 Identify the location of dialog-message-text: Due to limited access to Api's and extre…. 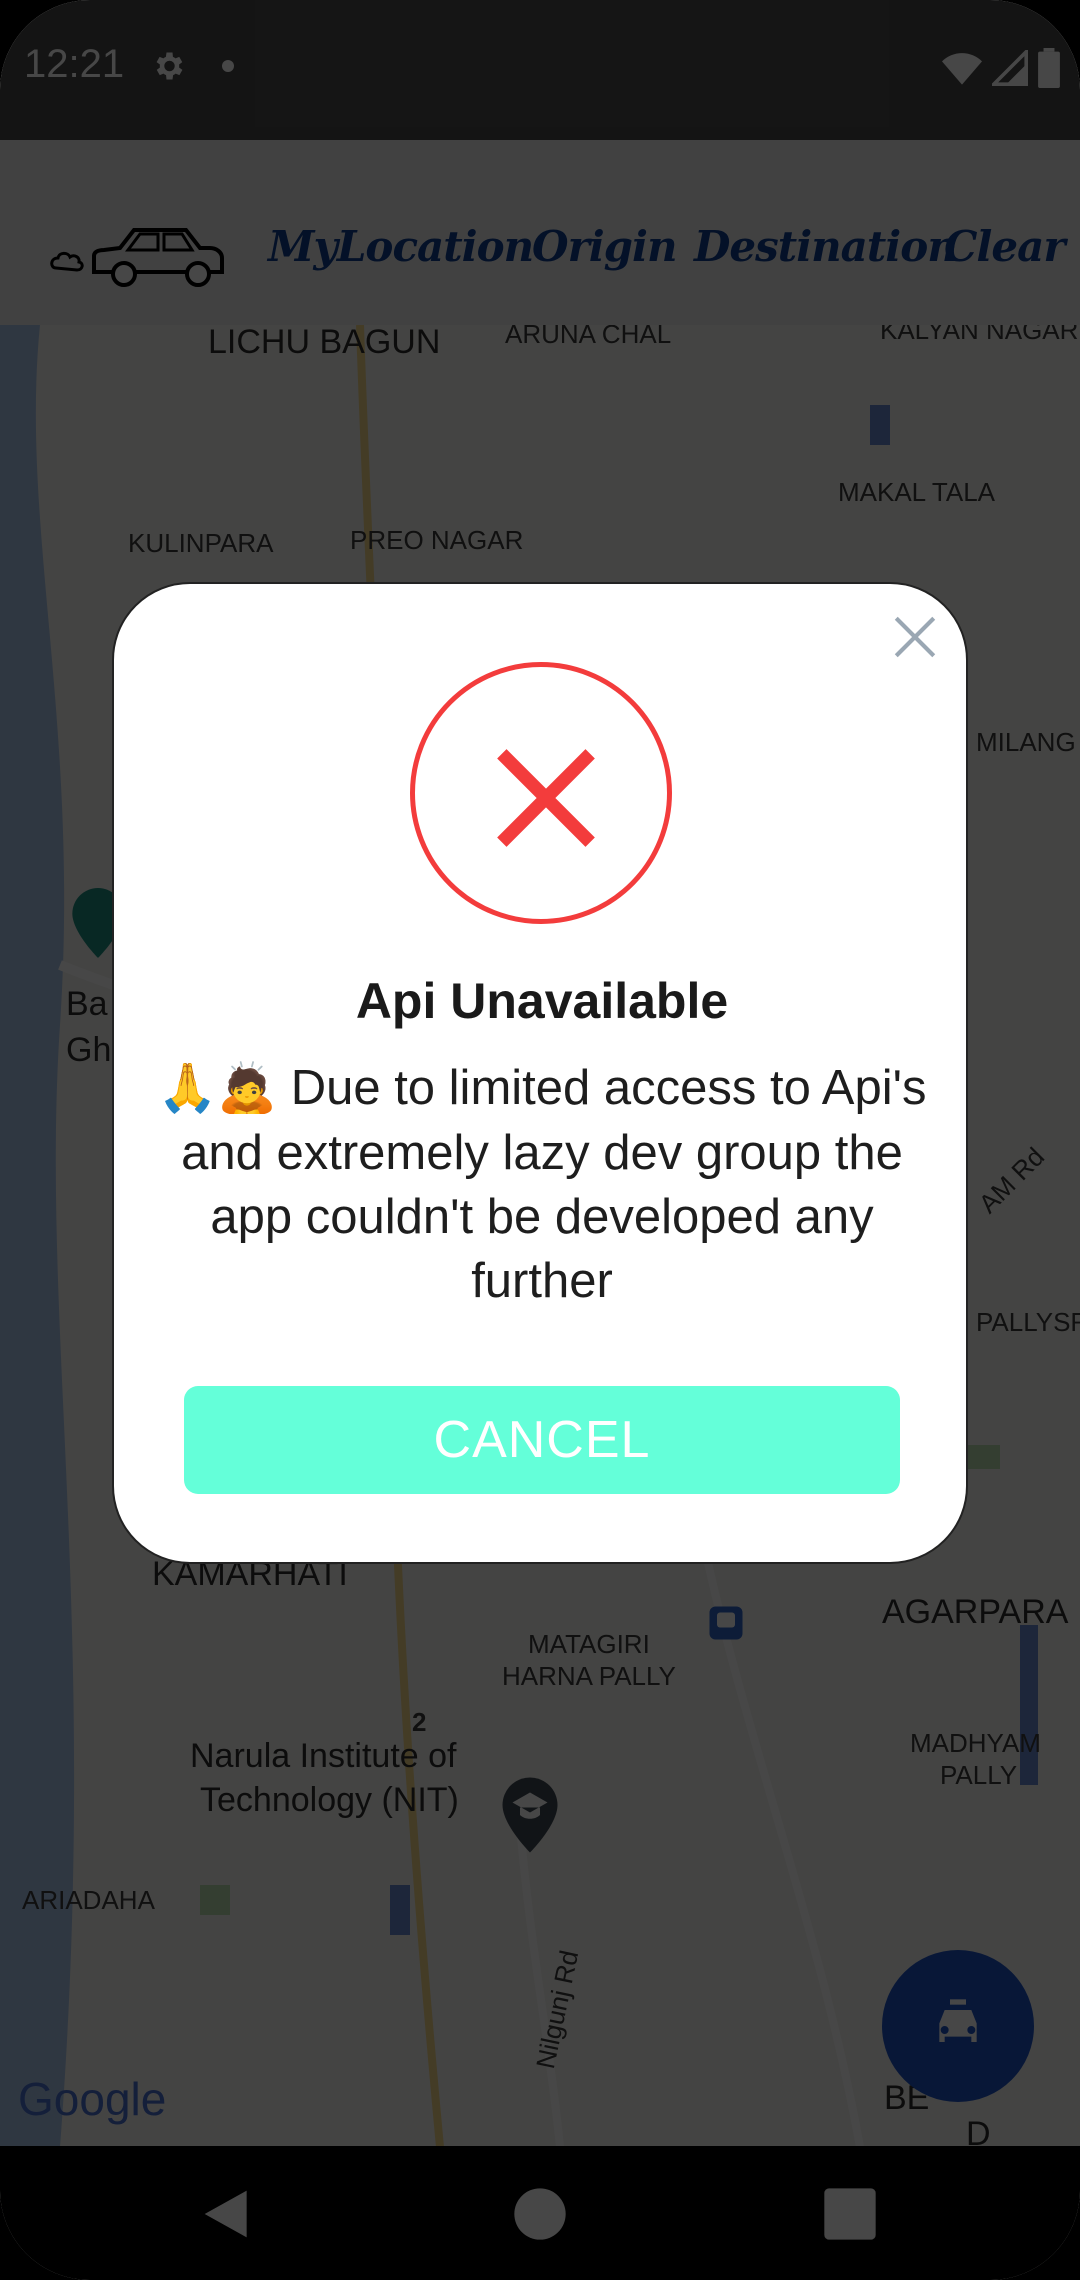
(554, 1184).